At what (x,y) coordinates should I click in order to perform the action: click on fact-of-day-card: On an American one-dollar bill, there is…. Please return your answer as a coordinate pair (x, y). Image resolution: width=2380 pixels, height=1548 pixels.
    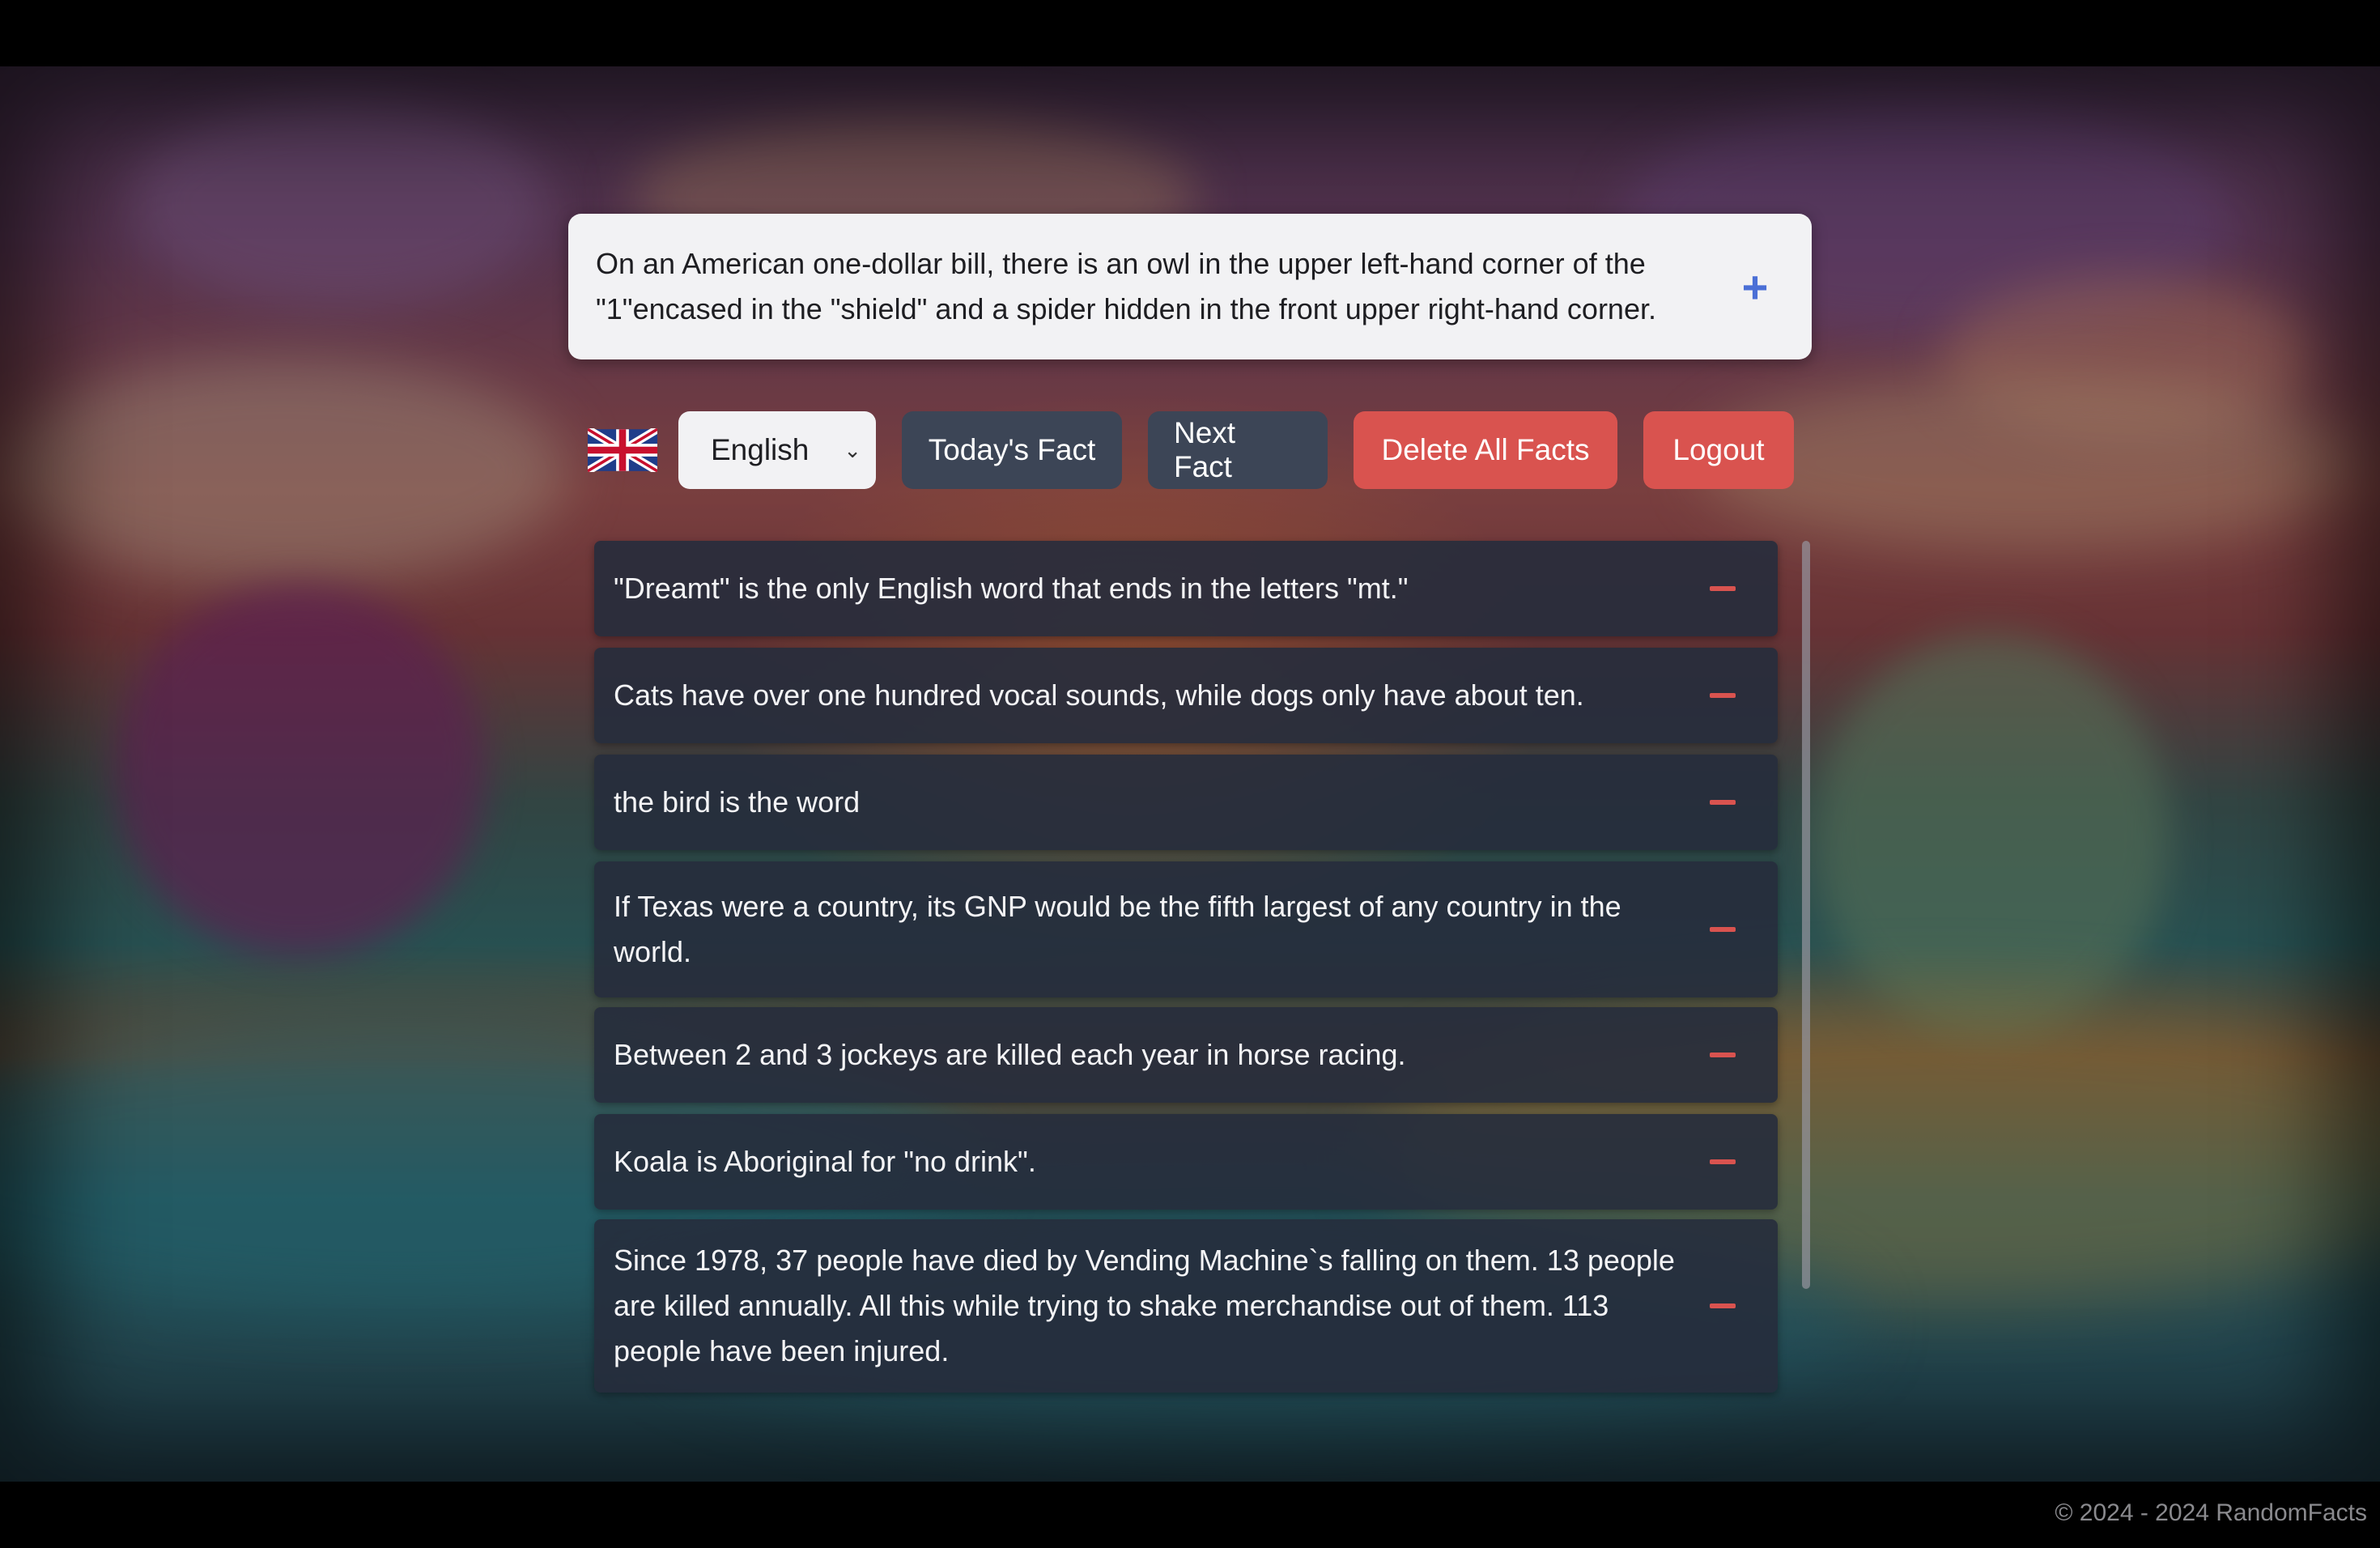
    Looking at the image, I should click on (1190, 287).